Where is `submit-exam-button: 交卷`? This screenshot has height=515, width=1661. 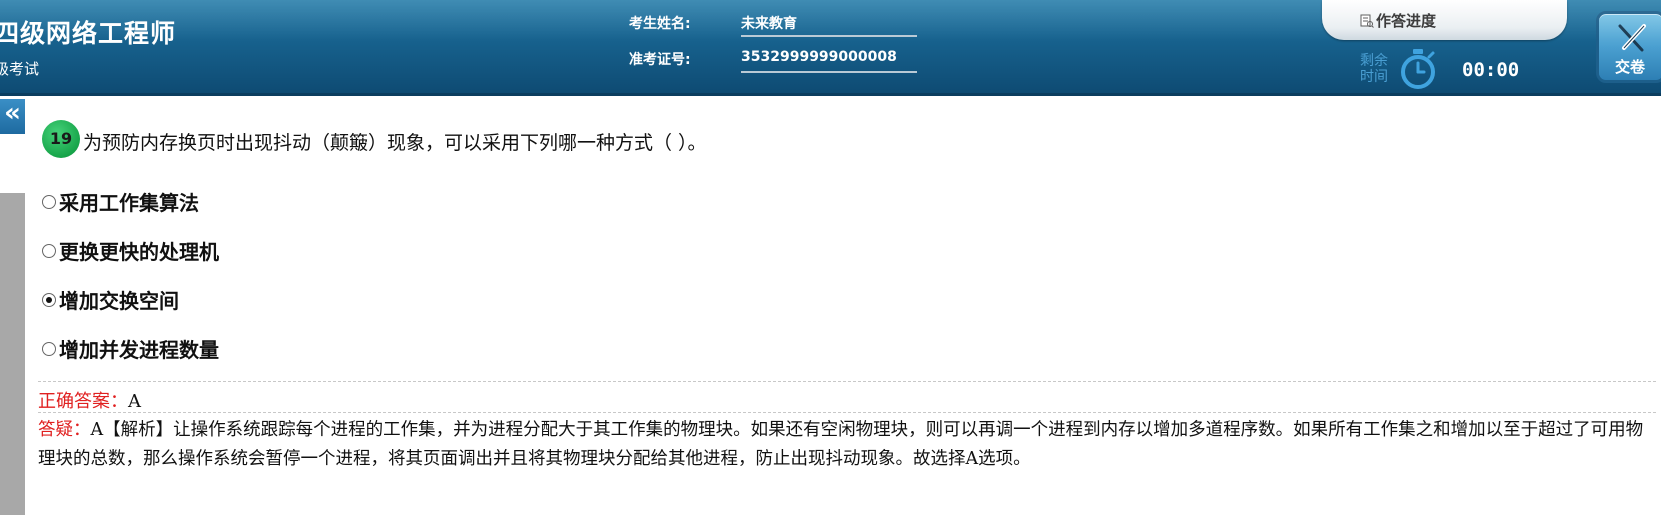
submit-exam-button: 交卷 is located at coordinates (1628, 47).